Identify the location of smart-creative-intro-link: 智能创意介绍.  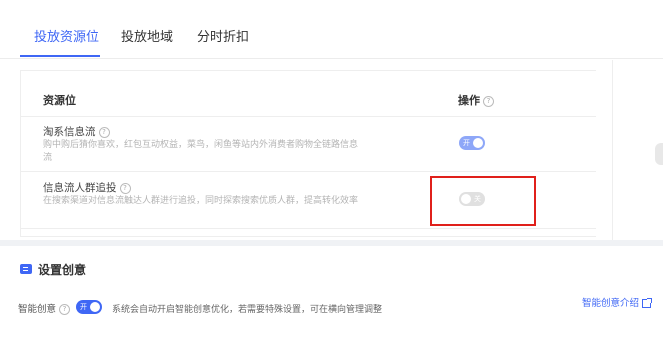
(617, 302).